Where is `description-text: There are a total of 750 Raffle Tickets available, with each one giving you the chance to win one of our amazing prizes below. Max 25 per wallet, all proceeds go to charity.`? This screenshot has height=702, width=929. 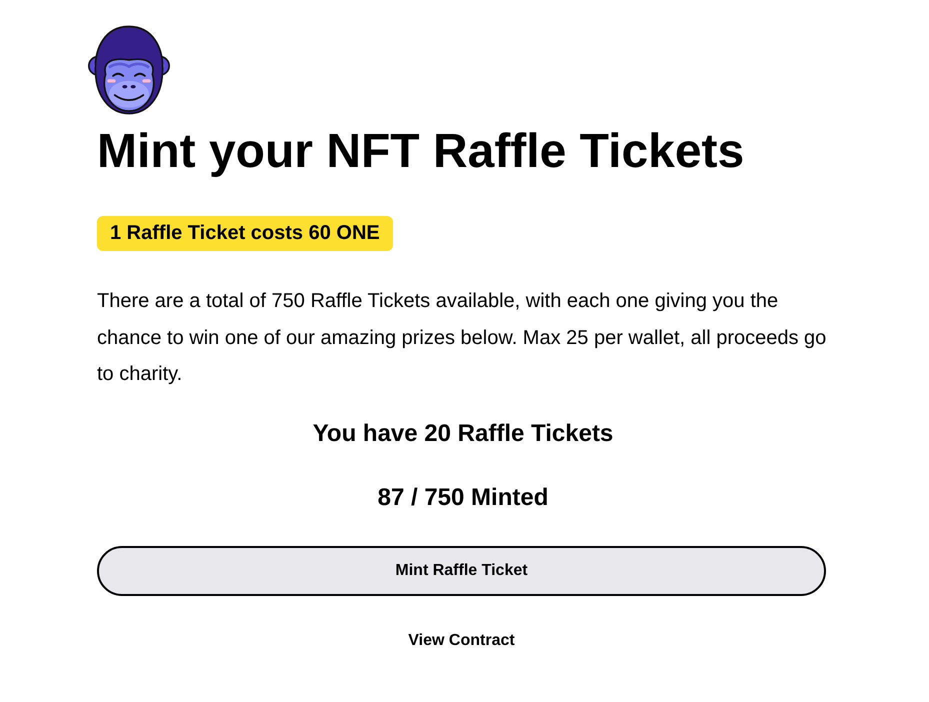
description-text: There are a total of 750 Raffle Tickets available, with each one giving you the chance to win one of our amazing prizes below. Max 25 per wallet, all proceeds go to charity. is located at coordinates (462, 338).